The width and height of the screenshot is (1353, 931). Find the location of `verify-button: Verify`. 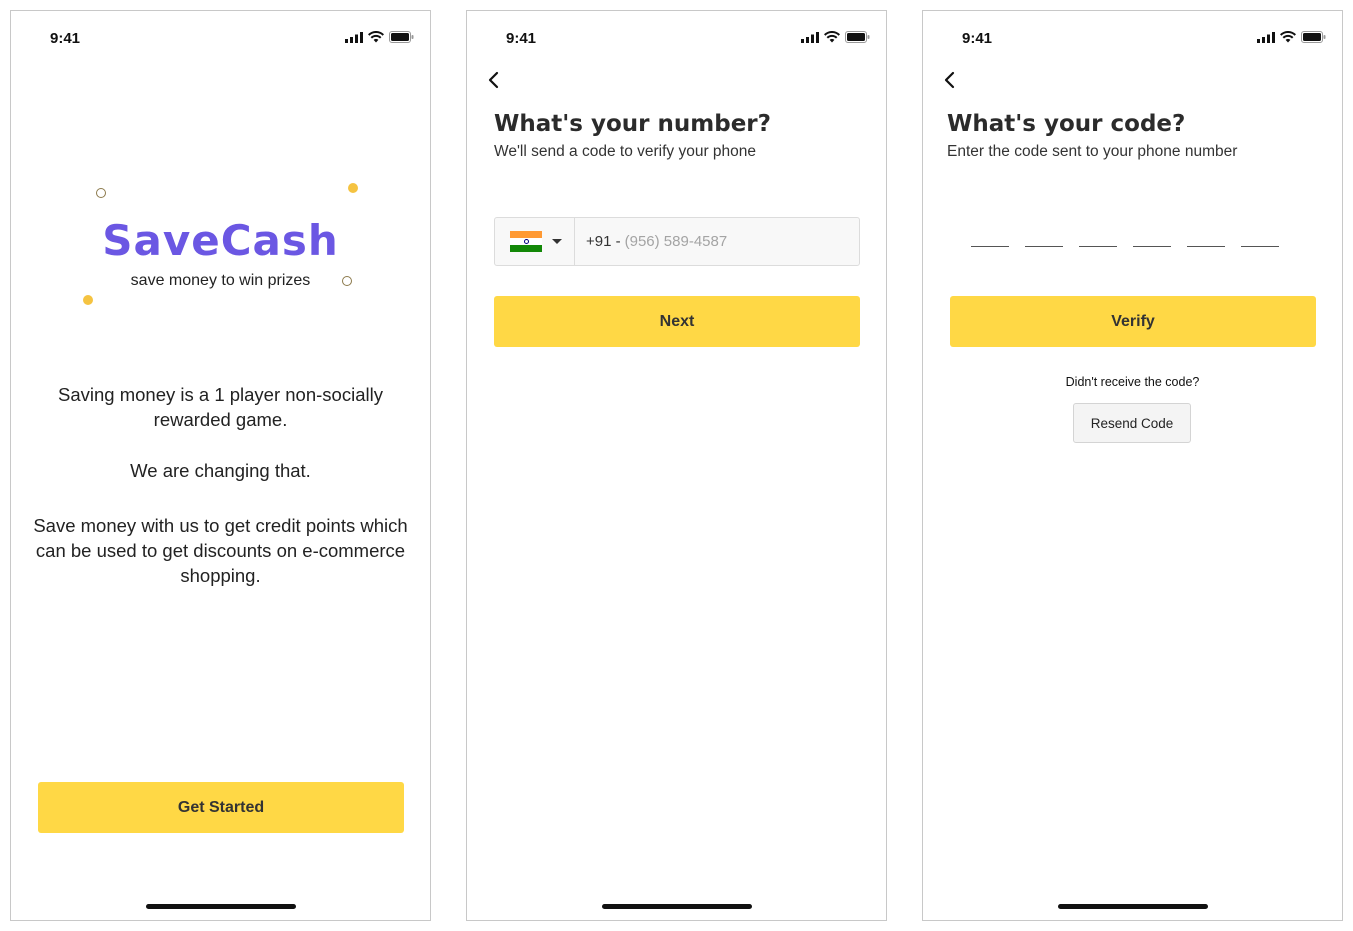

verify-button: Verify is located at coordinates (1133, 321).